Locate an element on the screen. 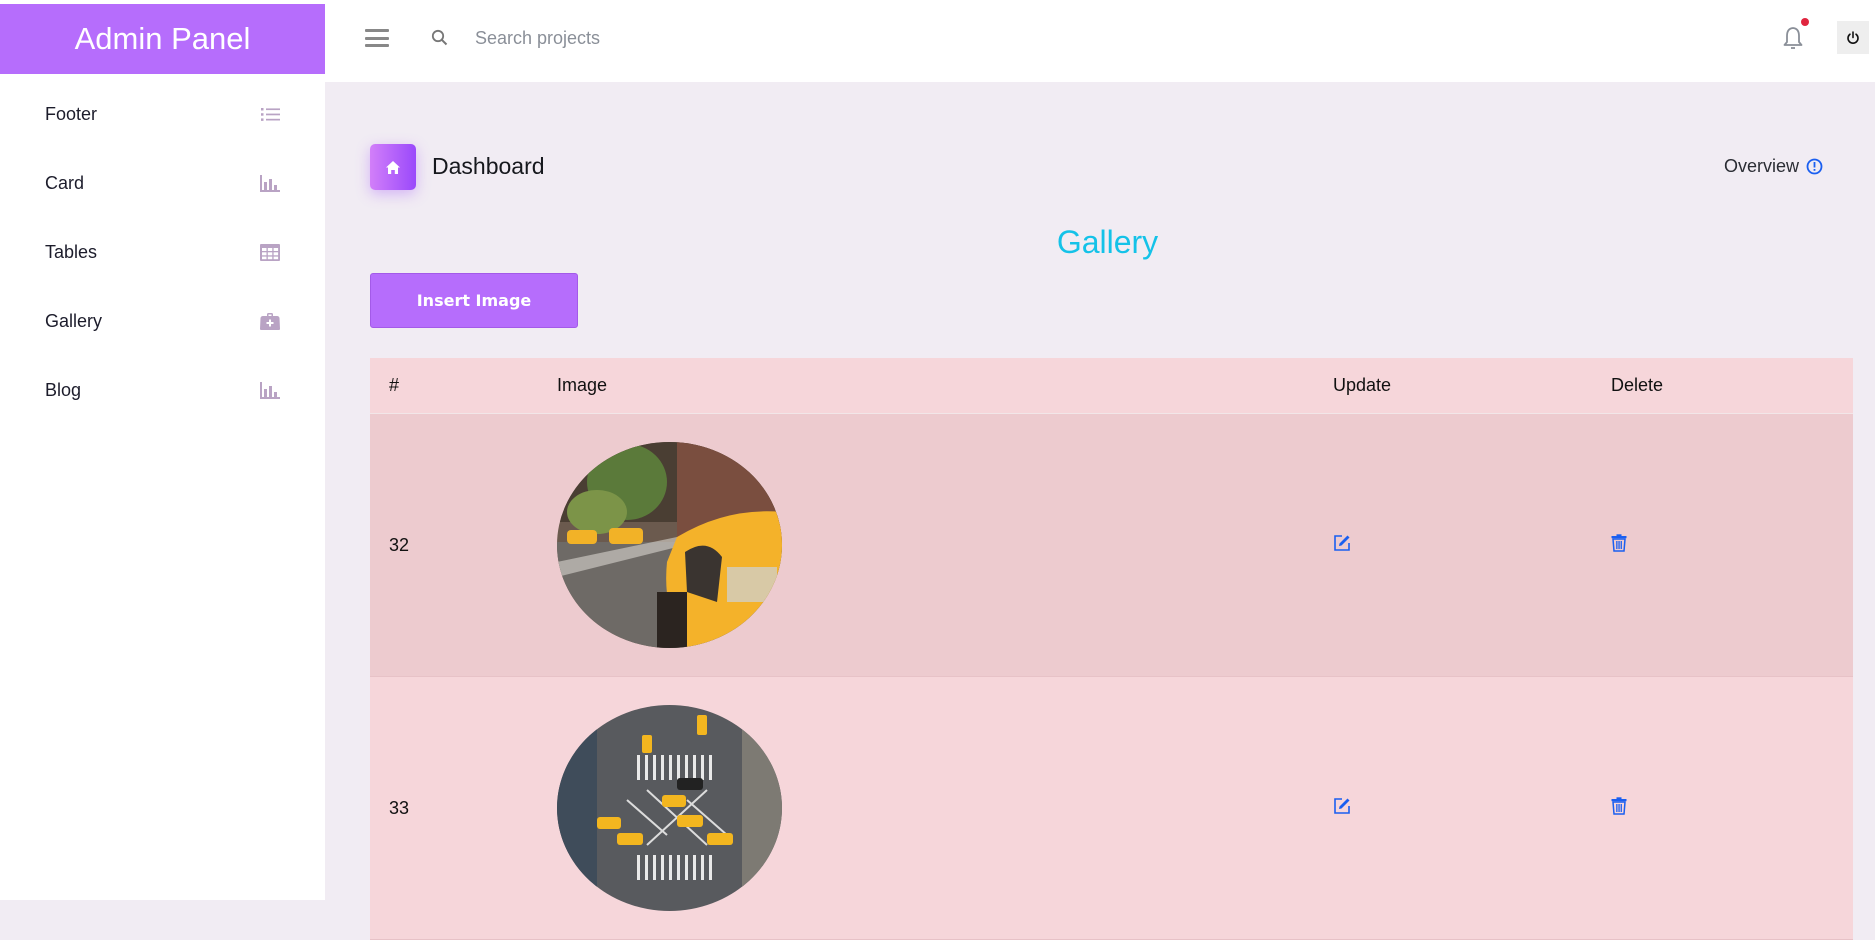 The height and width of the screenshot is (940, 1875). list-icon is located at coordinates (270, 115).